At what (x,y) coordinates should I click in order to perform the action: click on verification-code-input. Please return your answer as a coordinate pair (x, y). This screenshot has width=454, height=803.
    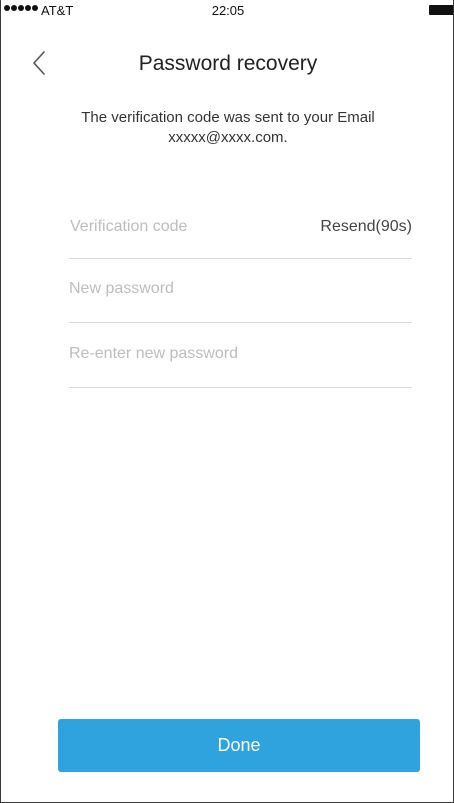
    Looking at the image, I should click on (185, 227).